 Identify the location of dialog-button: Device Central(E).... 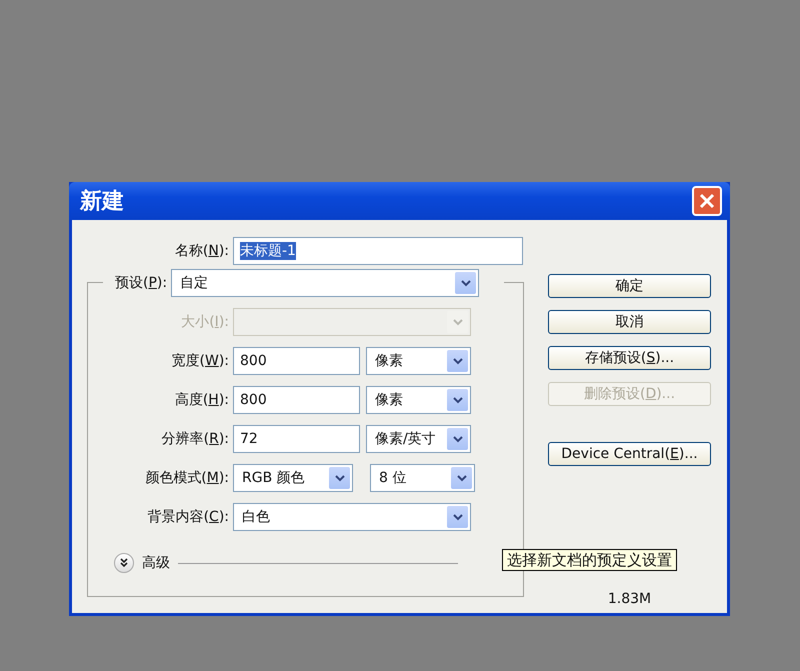
(629, 454).